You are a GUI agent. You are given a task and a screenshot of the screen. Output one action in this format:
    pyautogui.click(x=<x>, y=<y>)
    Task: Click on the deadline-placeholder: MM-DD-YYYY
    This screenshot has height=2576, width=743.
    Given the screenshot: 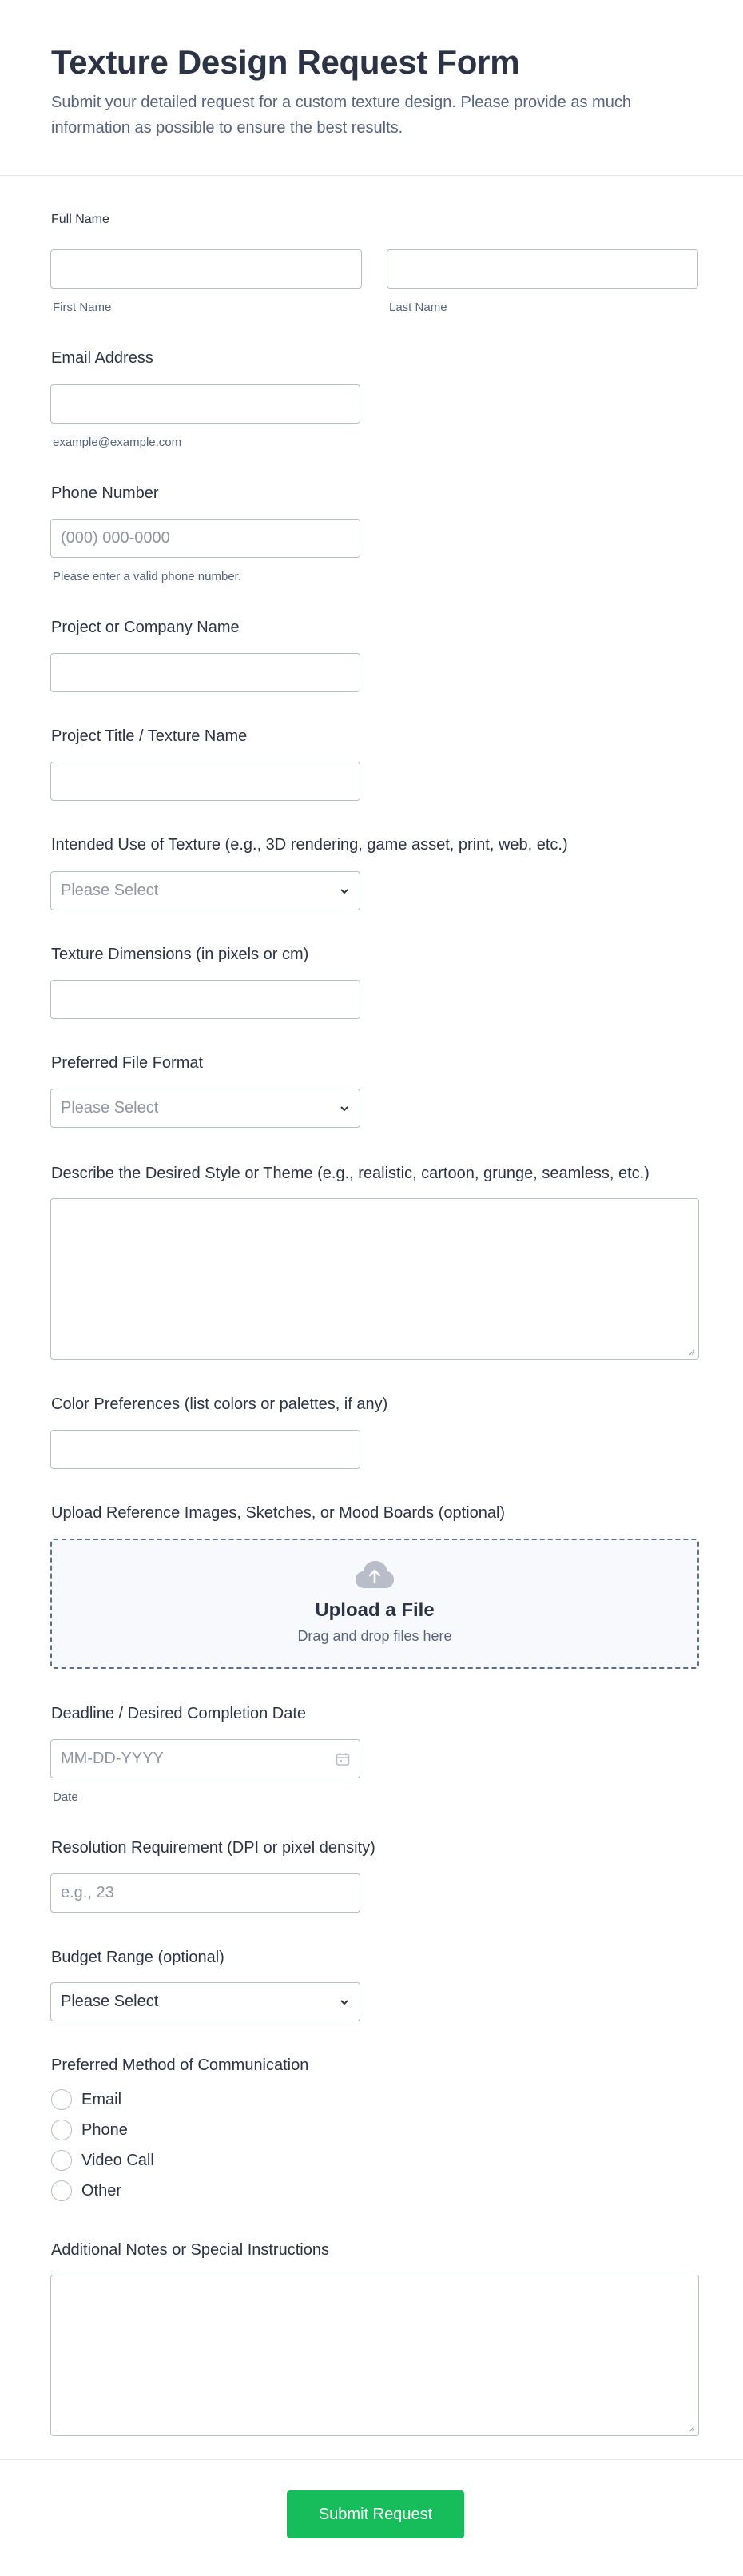 What is the action you would take?
    pyautogui.click(x=112, y=1759)
    